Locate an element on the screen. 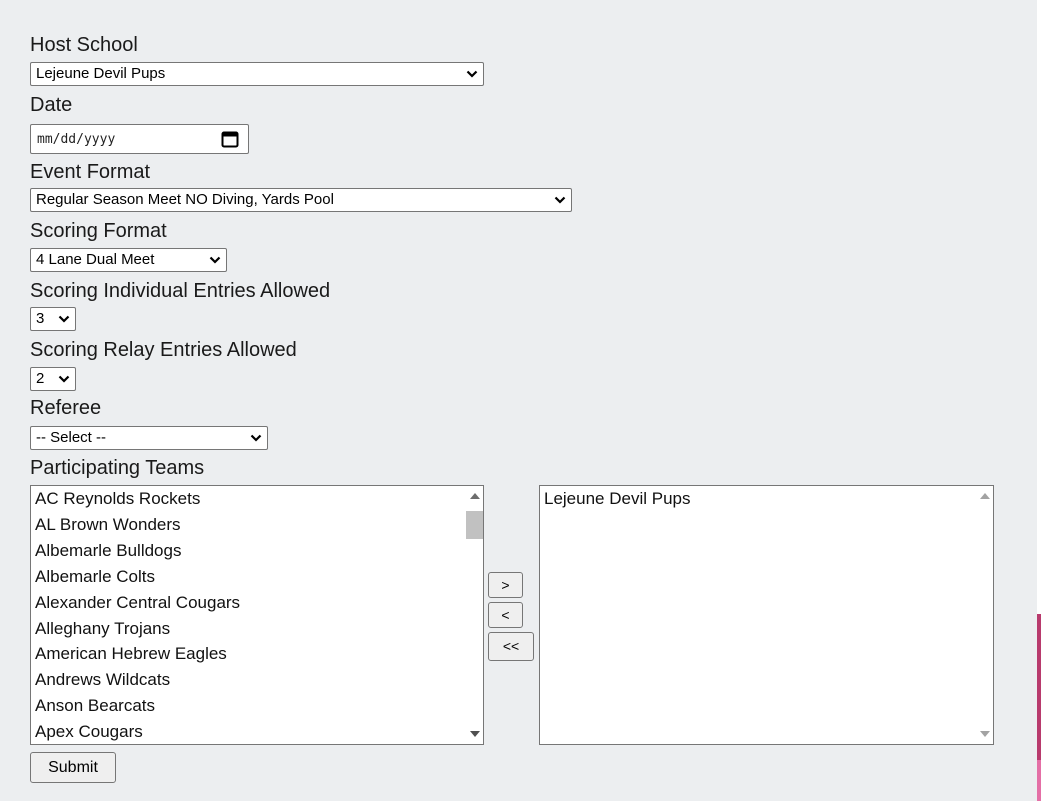  referee-select: -- Select -- is located at coordinates (149, 438).